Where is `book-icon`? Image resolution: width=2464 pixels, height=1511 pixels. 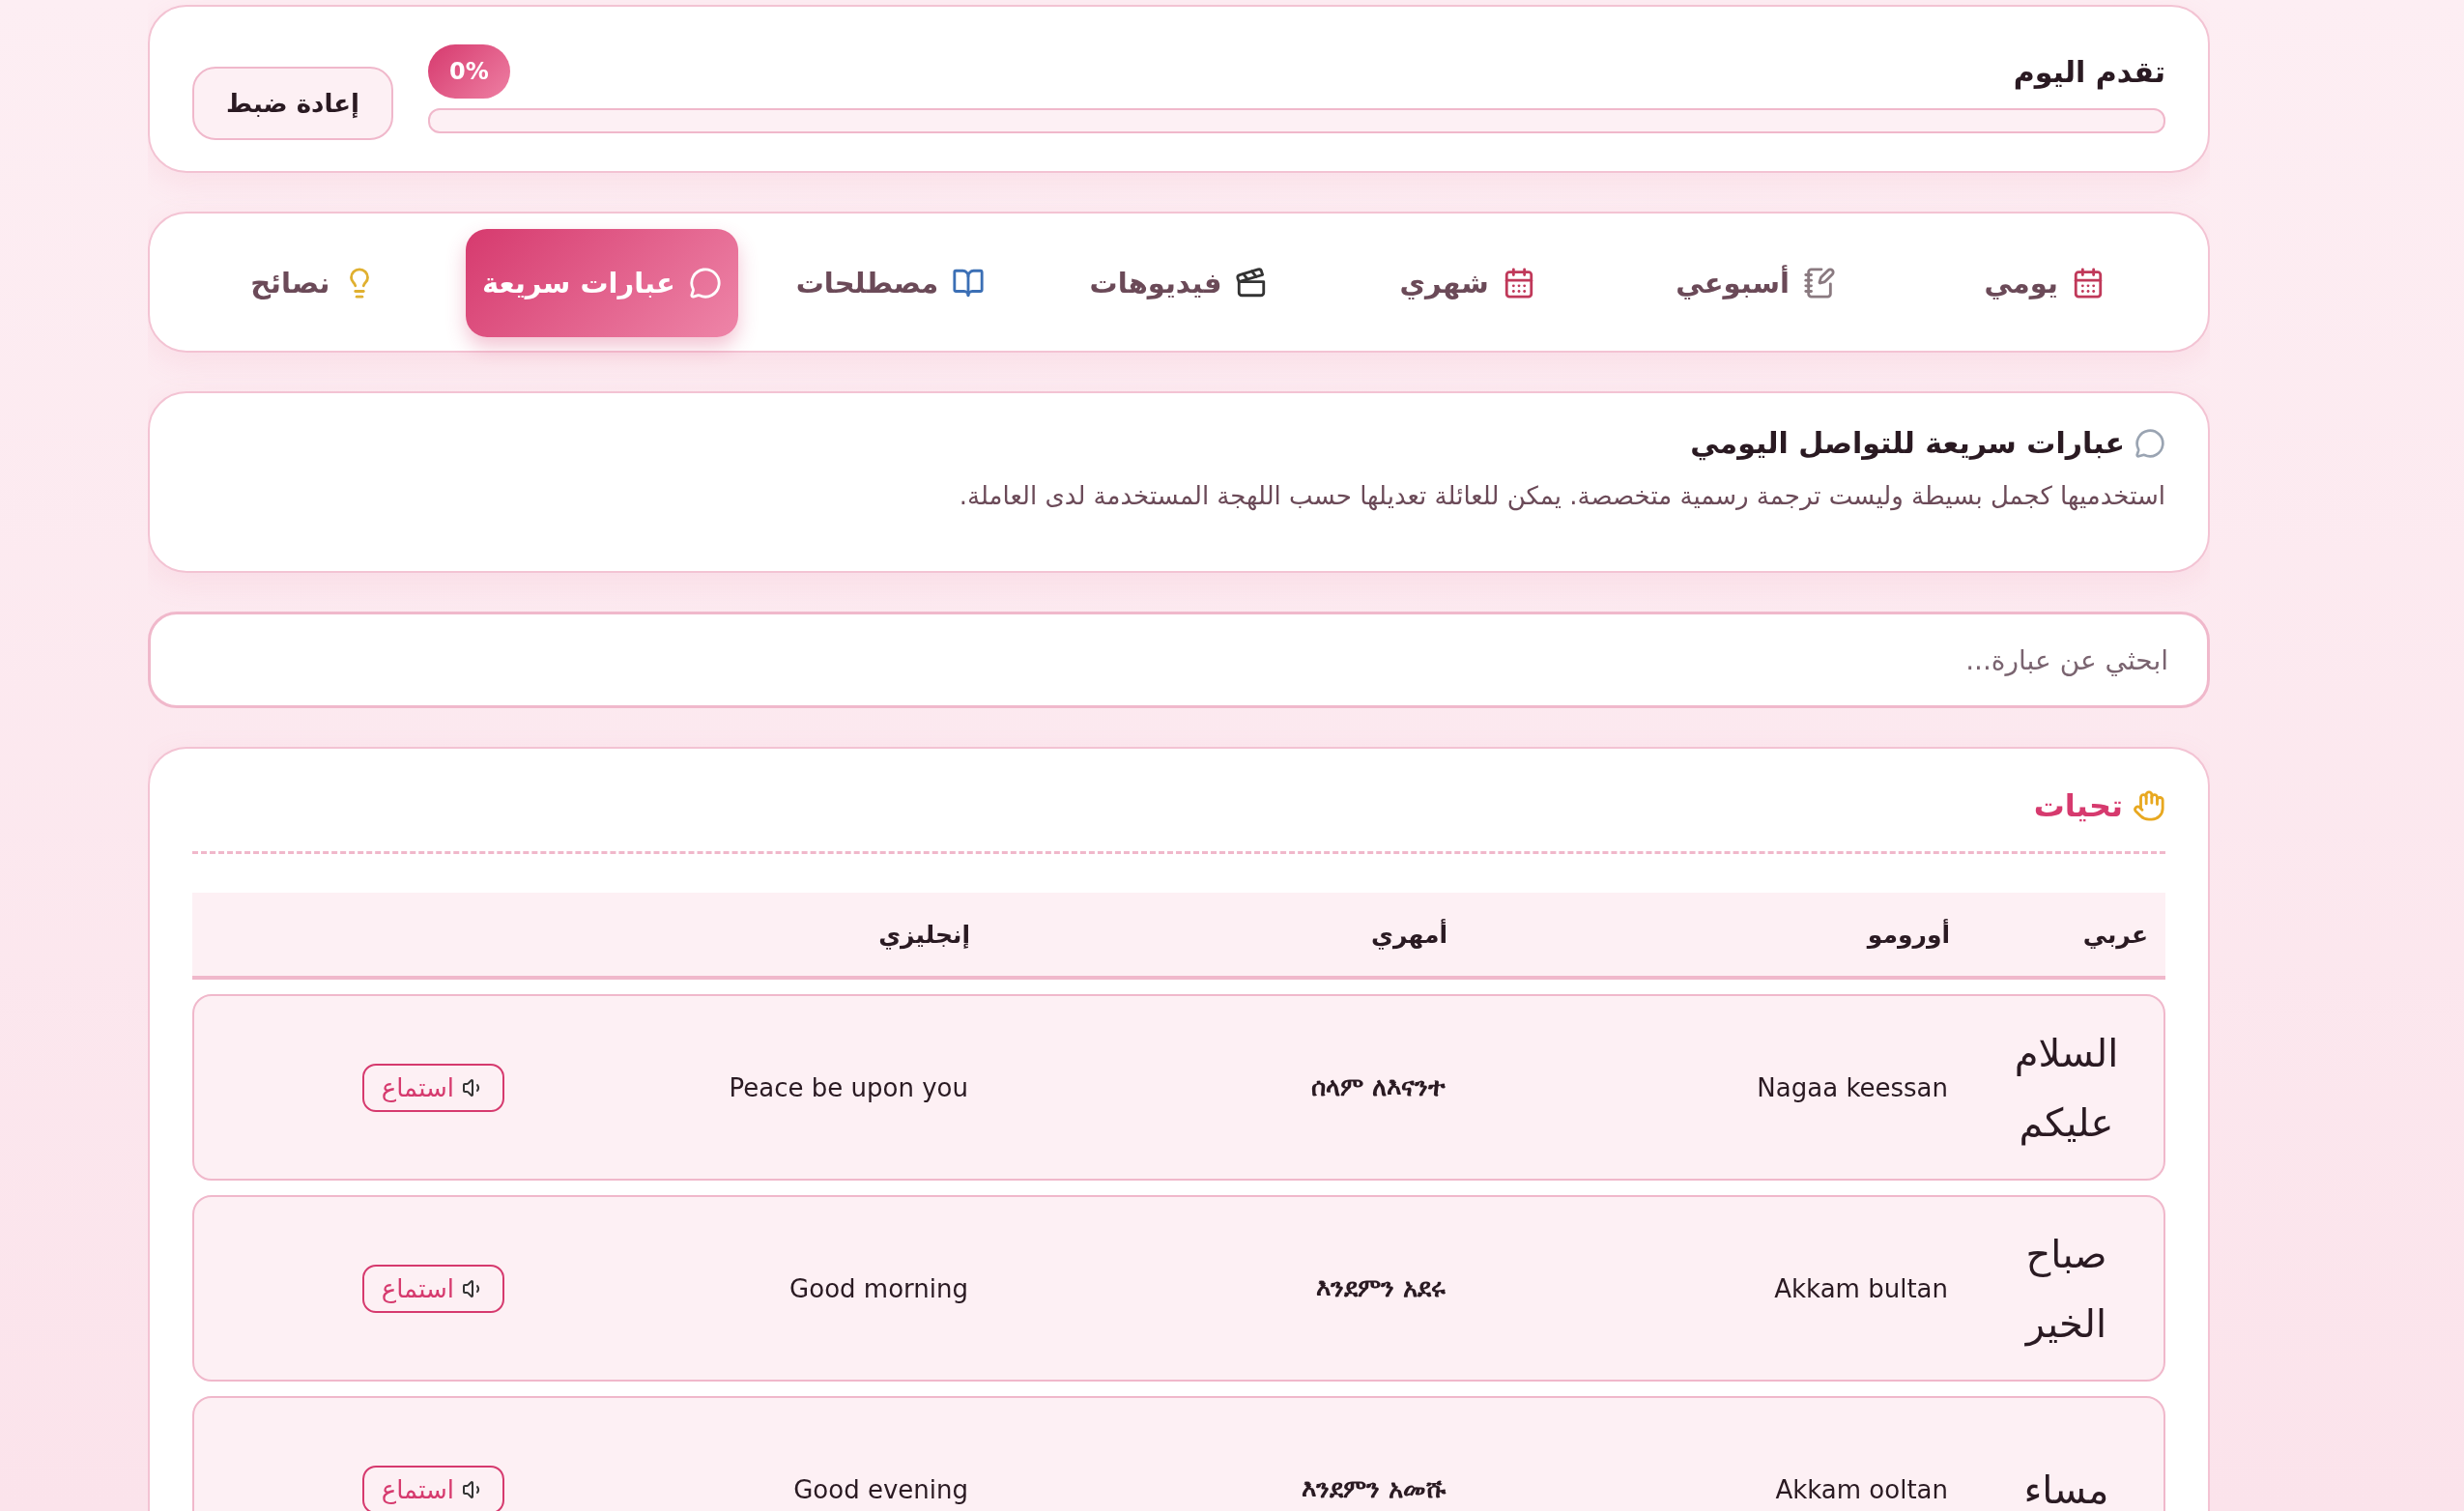 book-icon is located at coordinates (969, 283).